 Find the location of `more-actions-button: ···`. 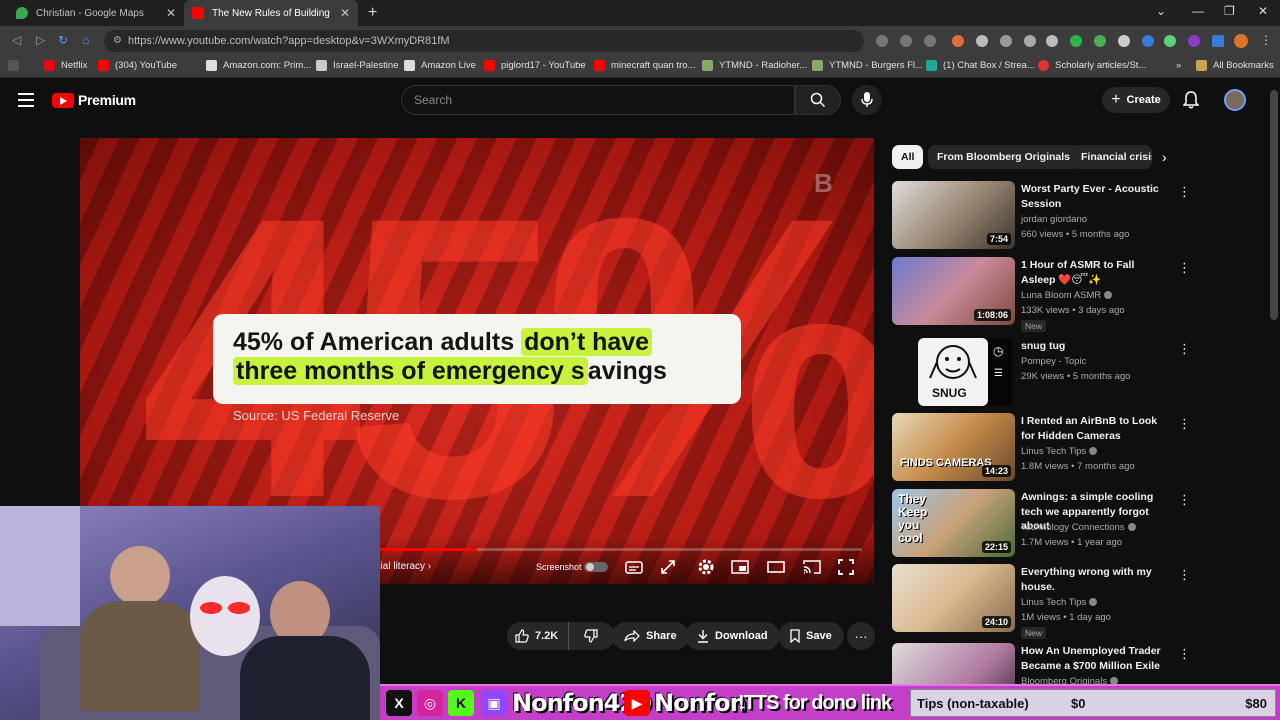

more-actions-button: ··· is located at coordinates (861, 636).